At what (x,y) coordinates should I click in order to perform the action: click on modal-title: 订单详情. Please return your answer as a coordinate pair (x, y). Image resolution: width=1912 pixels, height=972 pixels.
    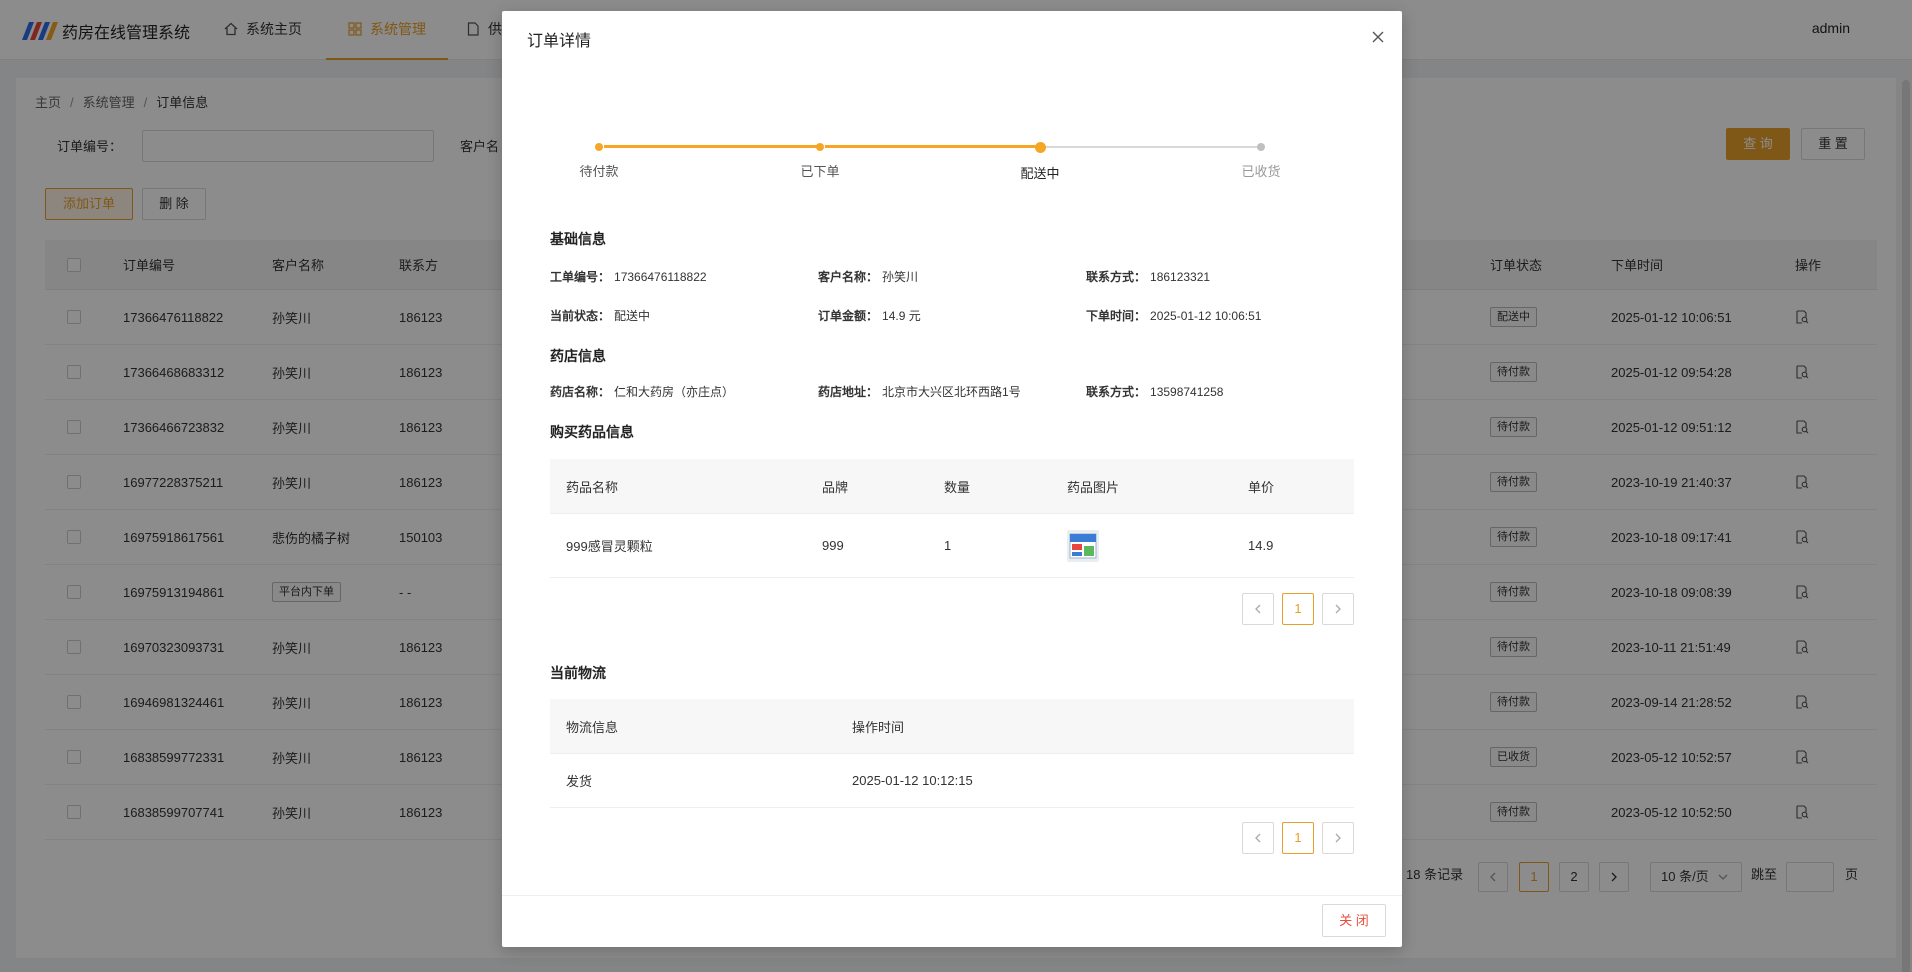
    Looking at the image, I should click on (559, 41).